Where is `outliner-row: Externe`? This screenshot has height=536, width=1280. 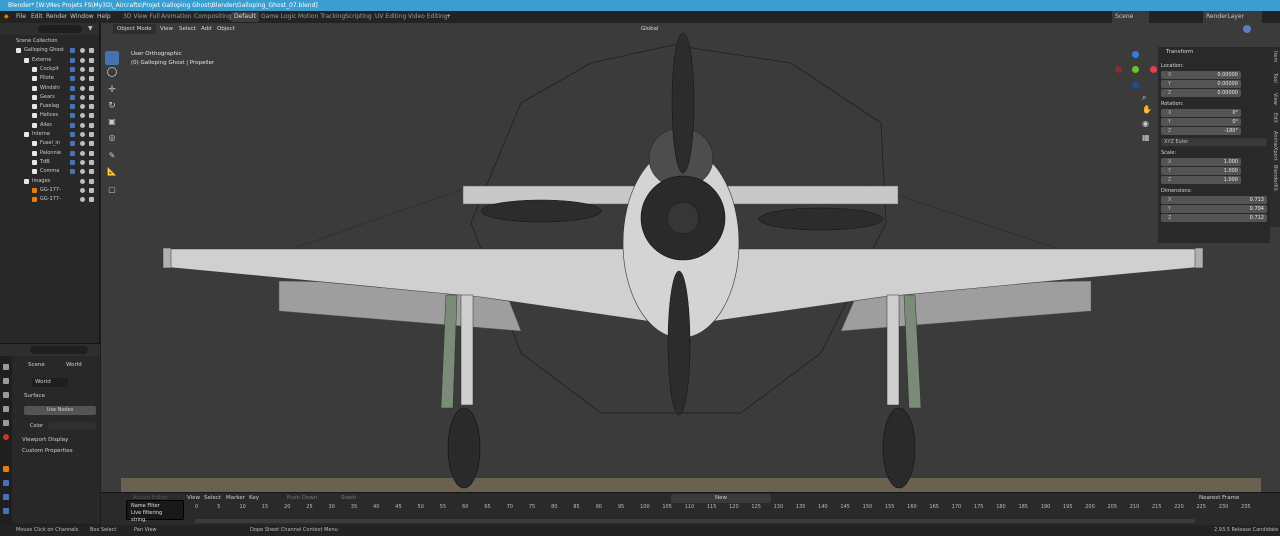
outliner-row: Externe is located at coordinates (50, 60).